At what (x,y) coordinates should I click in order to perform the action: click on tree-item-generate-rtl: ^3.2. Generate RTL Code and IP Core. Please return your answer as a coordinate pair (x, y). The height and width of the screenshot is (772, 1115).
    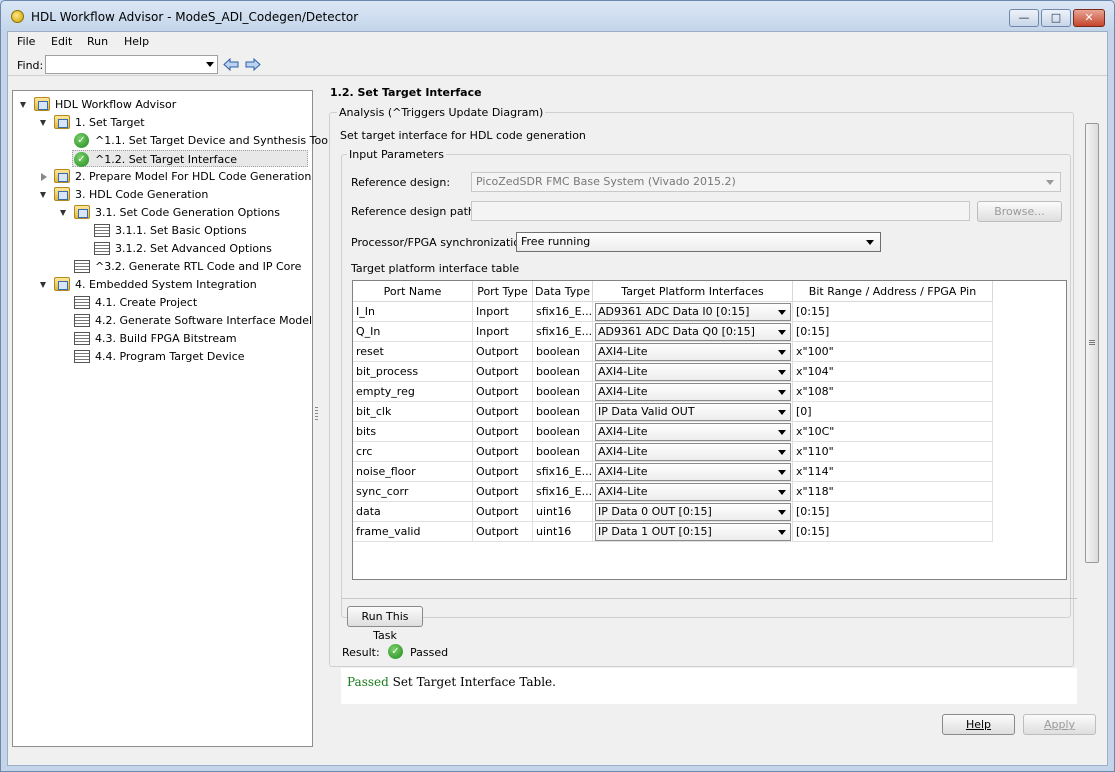
    Looking at the image, I should click on (162, 266).